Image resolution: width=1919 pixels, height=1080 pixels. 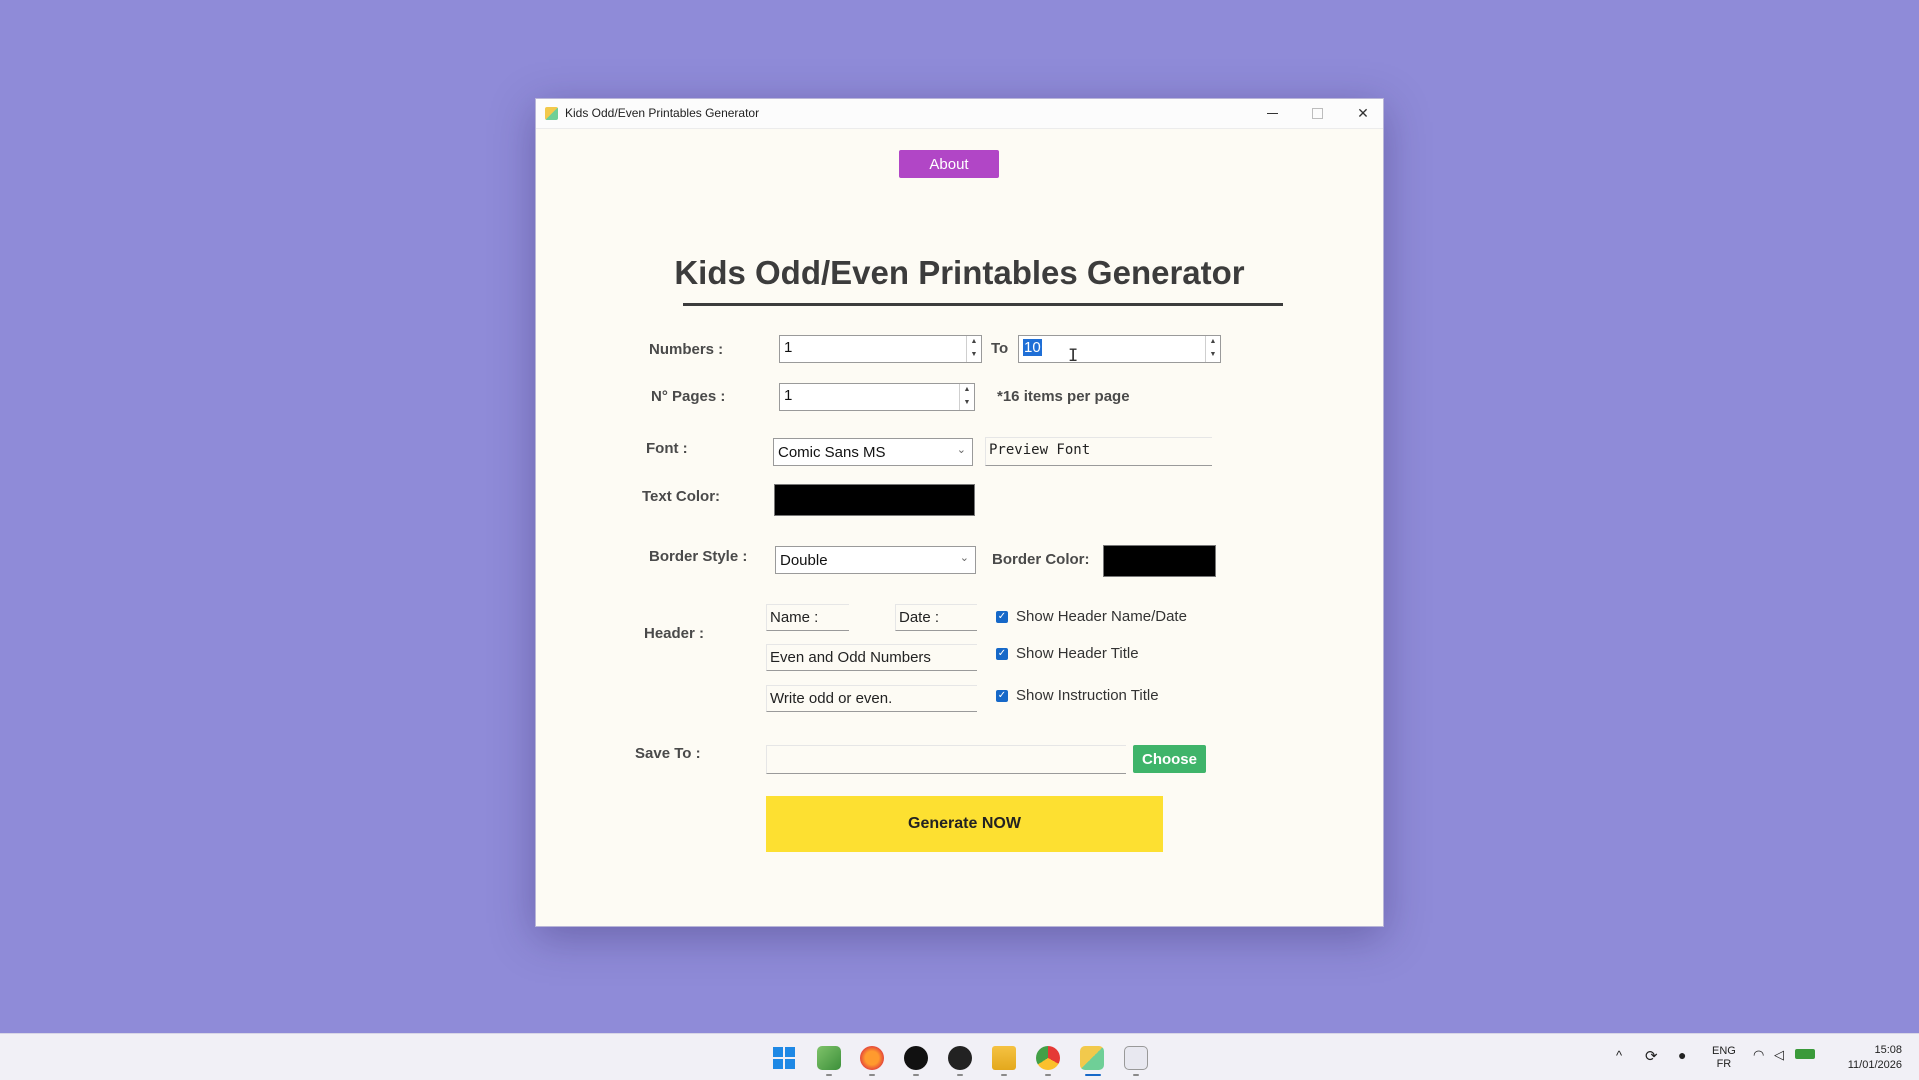 What do you see at coordinates (804, 560) in the screenshot?
I see `border-style-selected: Double` at bounding box center [804, 560].